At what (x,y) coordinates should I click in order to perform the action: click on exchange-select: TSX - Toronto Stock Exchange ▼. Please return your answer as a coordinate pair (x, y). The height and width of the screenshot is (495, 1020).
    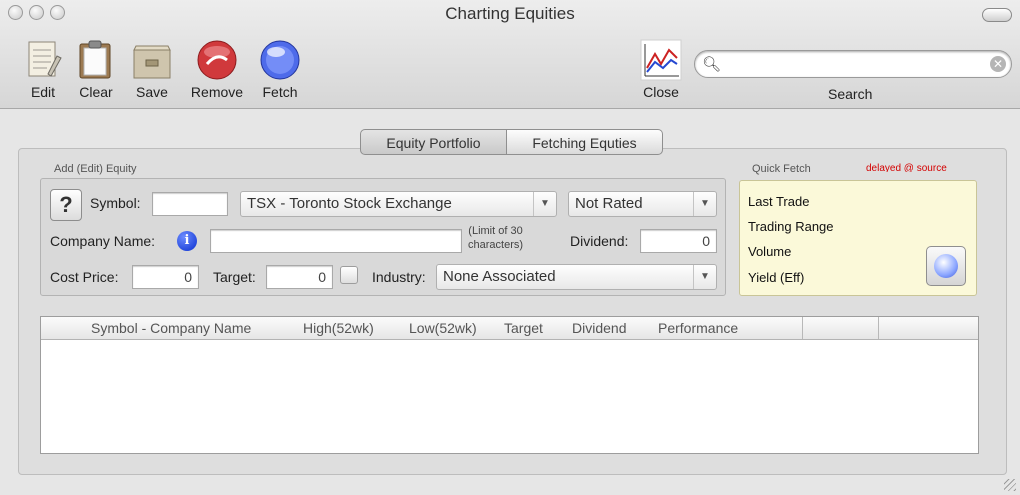
    Looking at the image, I should click on (398, 204).